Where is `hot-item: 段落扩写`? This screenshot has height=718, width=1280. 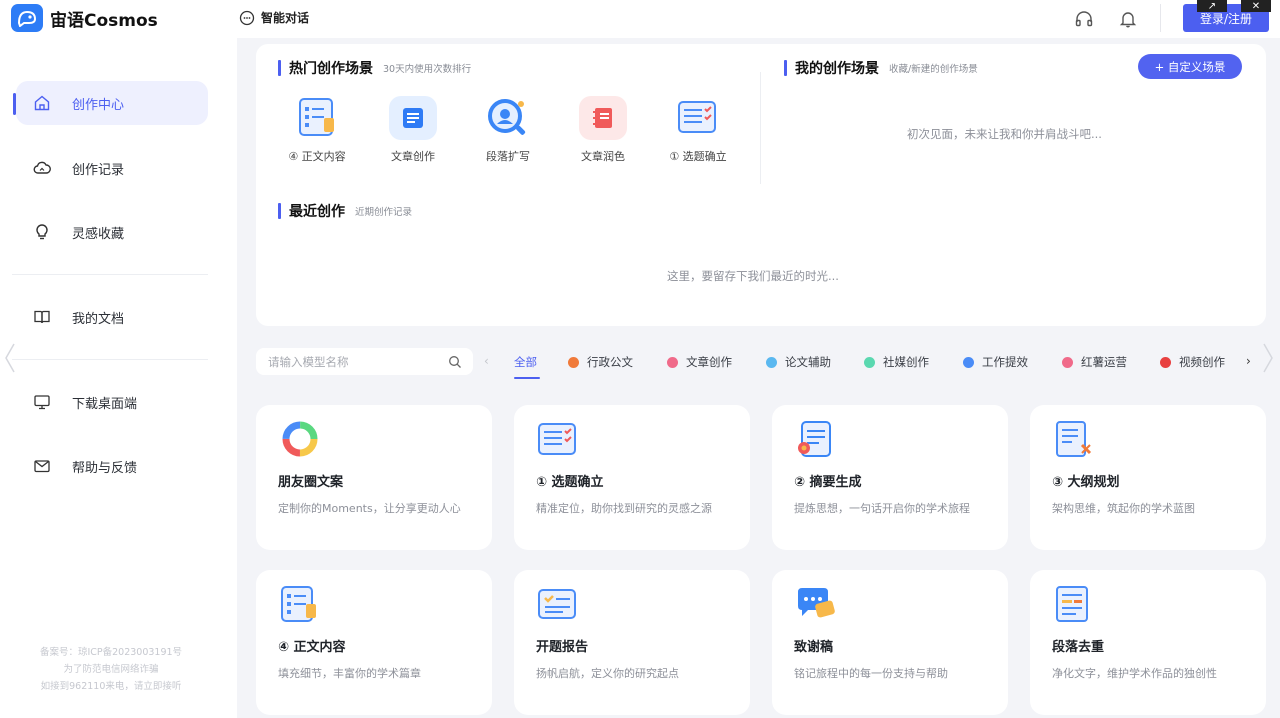
hot-item: 段落扩写 is located at coordinates (508, 130).